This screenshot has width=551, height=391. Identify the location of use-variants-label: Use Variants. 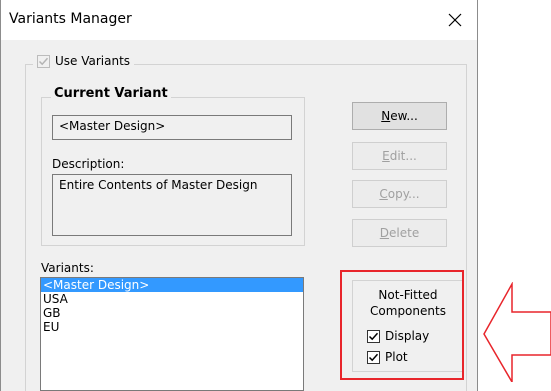
(93, 61).